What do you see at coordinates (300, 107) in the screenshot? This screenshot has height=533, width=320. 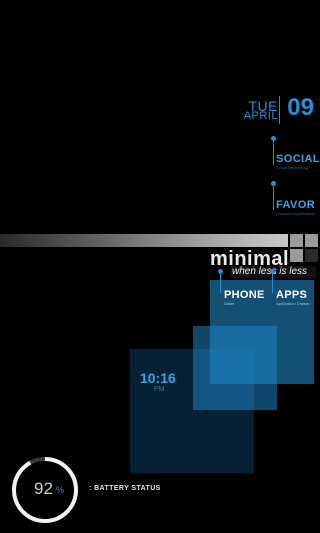 I see `day-number: 09` at bounding box center [300, 107].